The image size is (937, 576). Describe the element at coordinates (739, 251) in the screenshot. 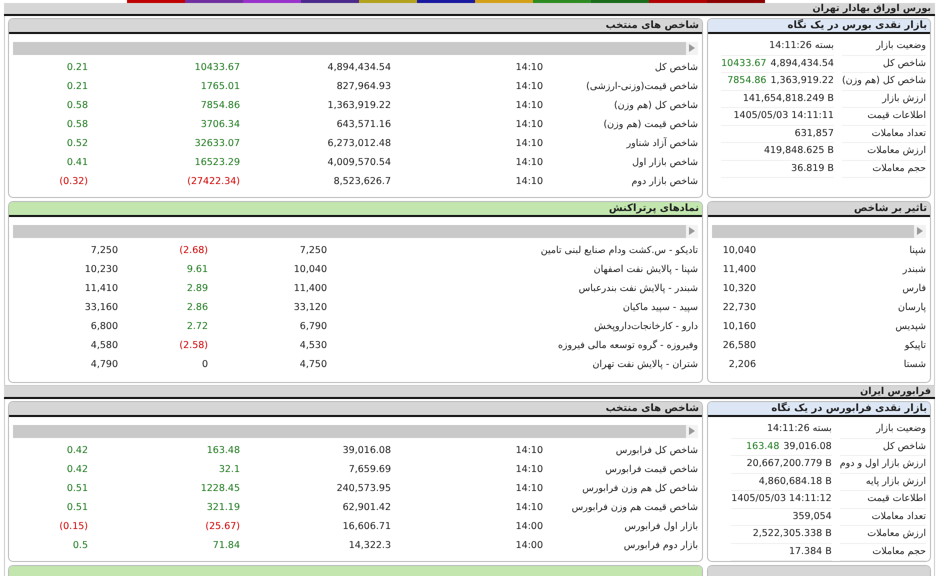

I see `table-cell-text: 10,040` at that location.